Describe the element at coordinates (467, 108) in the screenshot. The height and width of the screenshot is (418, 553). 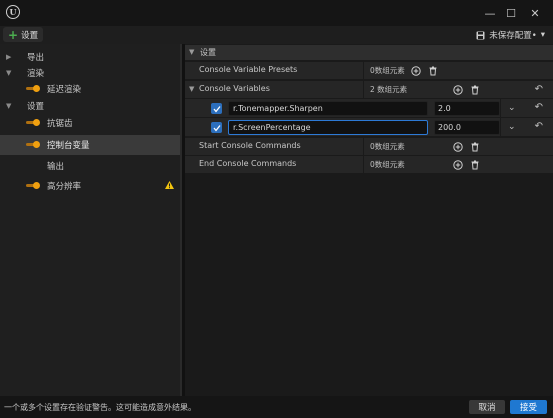
I see `cvar-value-input: 2.0` at that location.